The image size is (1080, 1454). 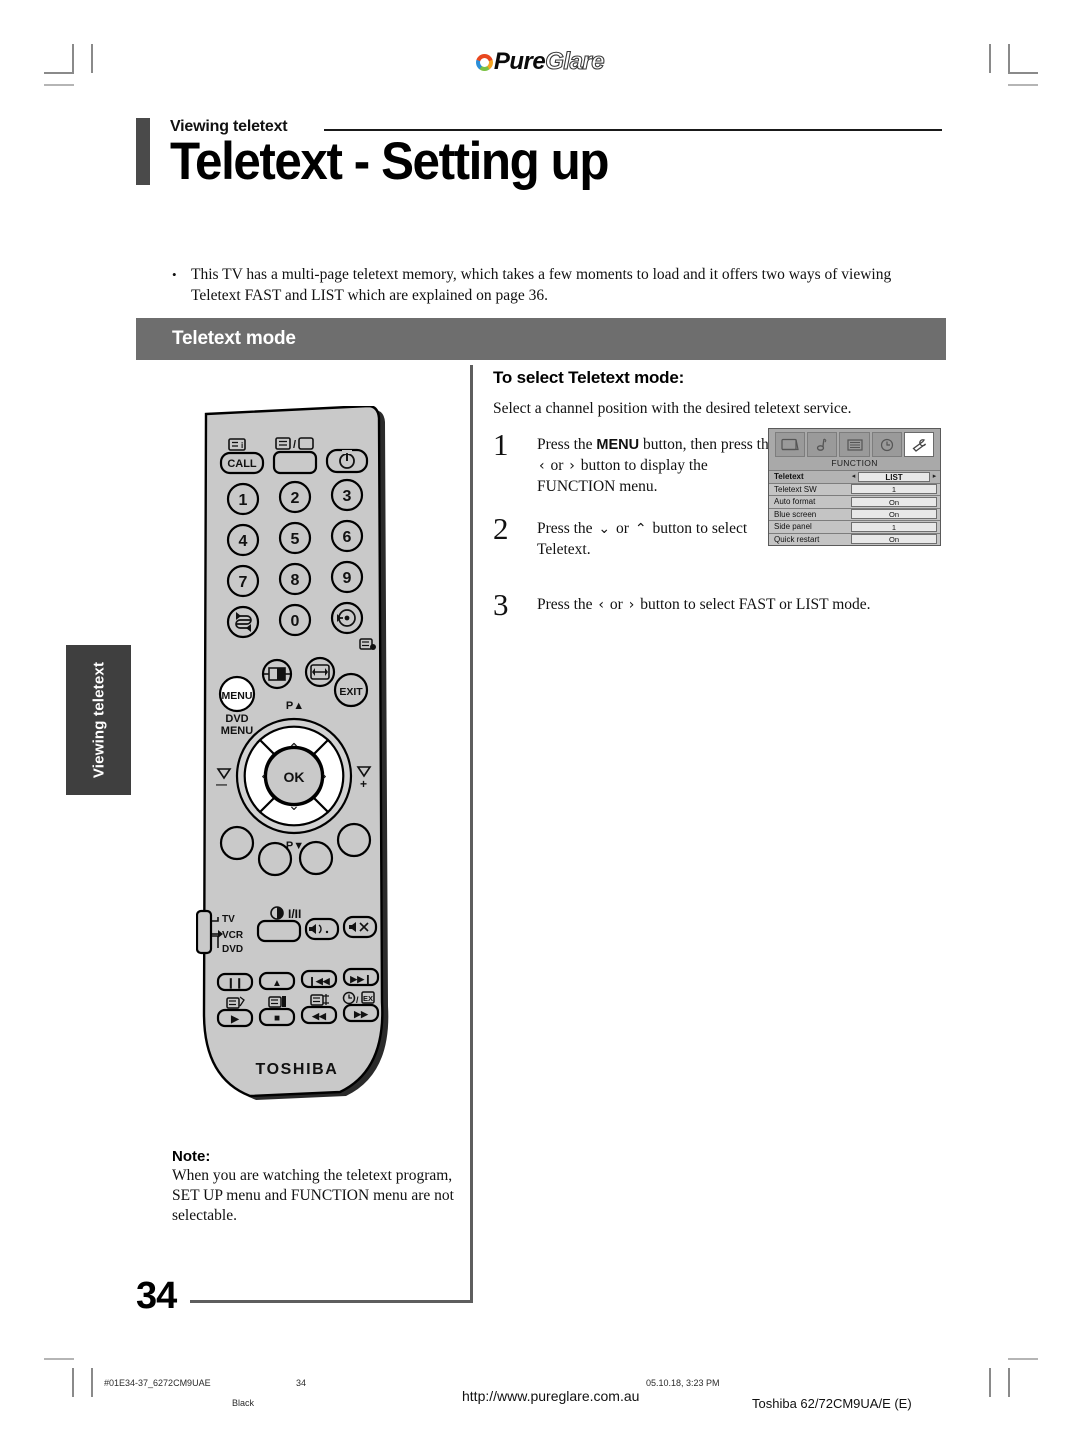 I want to click on osd-menu-title: FUNCTION, so click(x=854, y=463).